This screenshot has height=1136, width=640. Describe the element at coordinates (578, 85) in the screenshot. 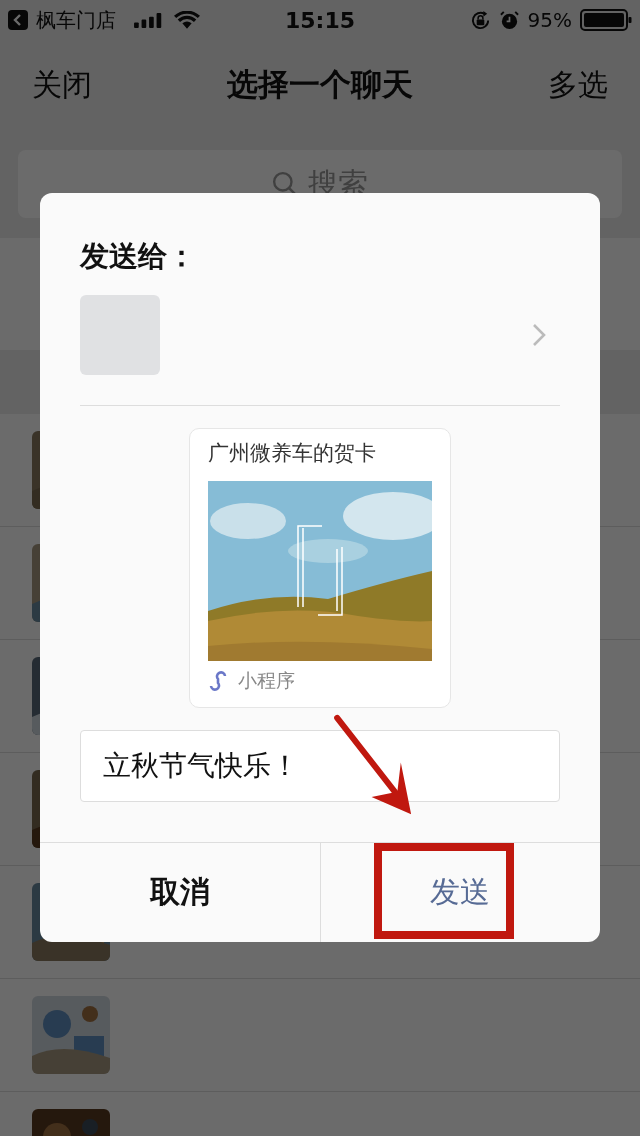

I see `multi-select-button: 多选` at that location.